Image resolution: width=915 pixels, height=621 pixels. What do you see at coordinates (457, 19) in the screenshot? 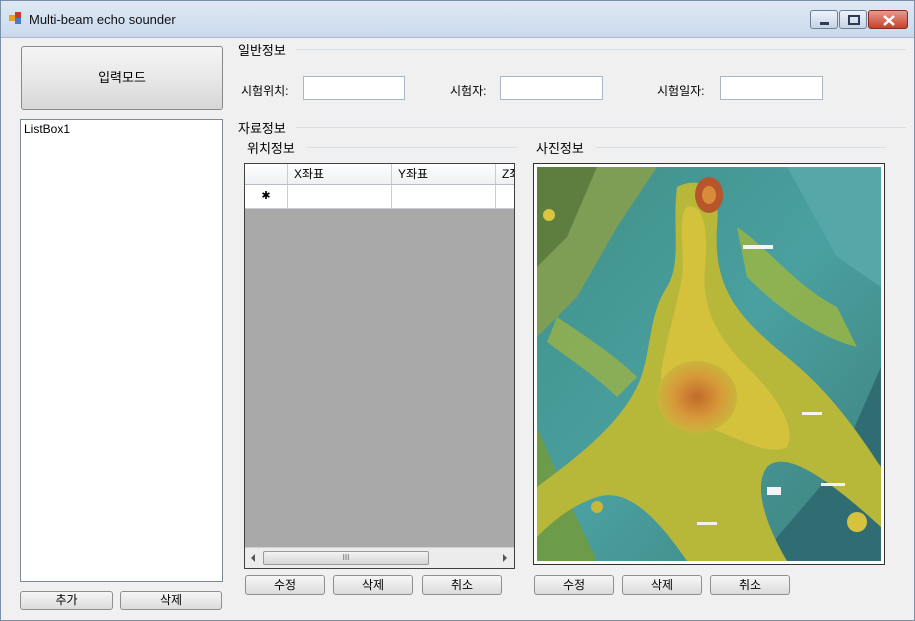
I see `title-bar: Multi-beam echo sounder` at bounding box center [457, 19].